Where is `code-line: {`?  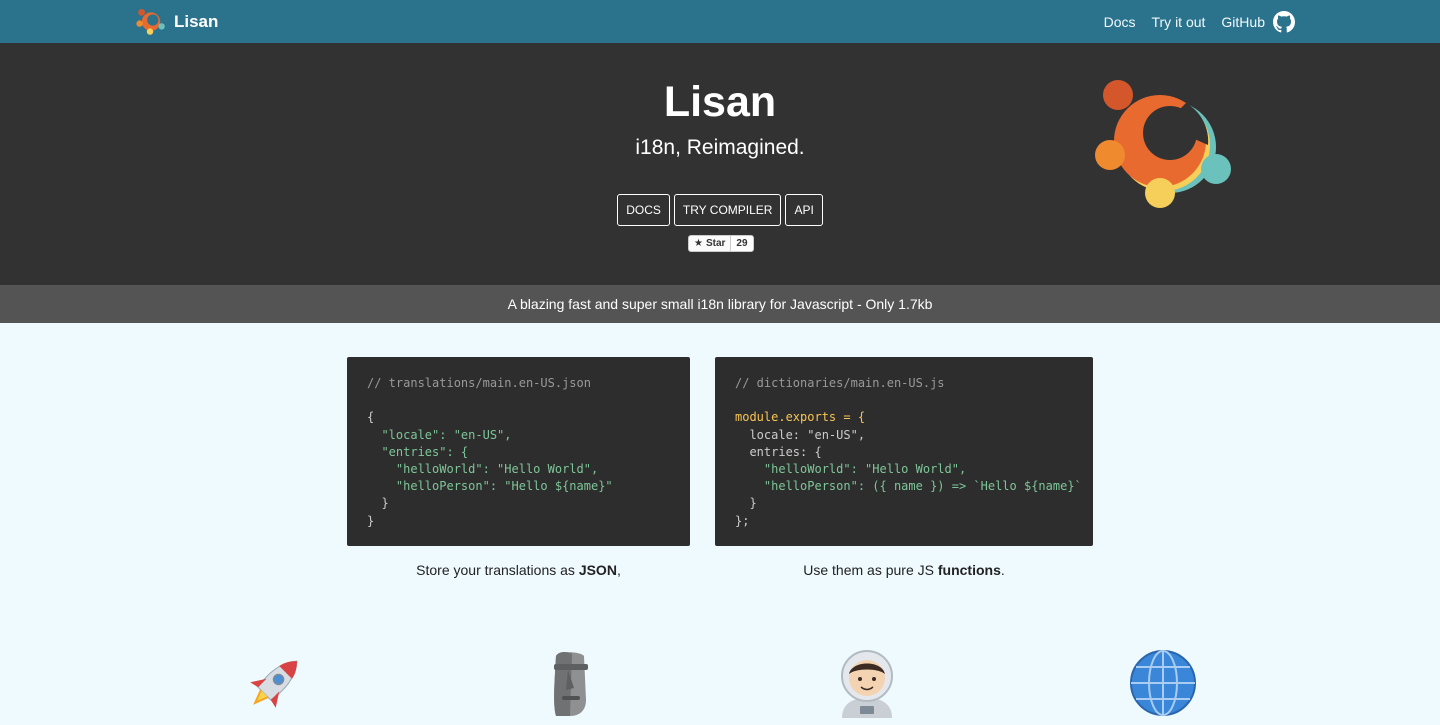 code-line: { is located at coordinates (371, 417).